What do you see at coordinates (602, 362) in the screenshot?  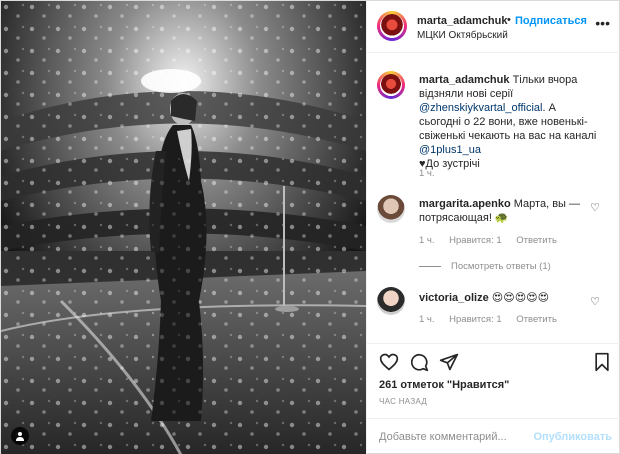 I see `bookmark-icon` at bounding box center [602, 362].